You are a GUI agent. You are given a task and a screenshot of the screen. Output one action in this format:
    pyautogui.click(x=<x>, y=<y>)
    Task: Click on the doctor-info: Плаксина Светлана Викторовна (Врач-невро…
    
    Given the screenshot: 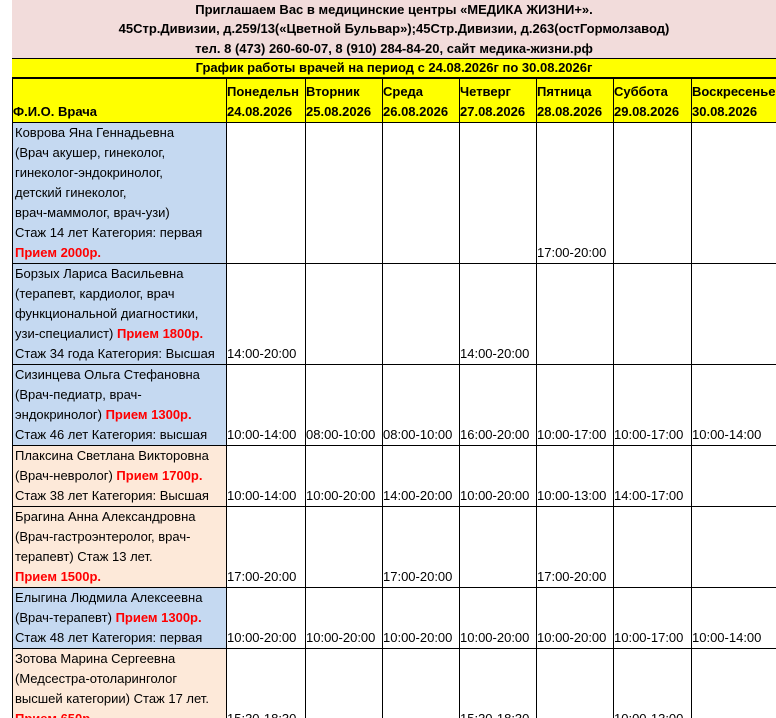 What is the action you would take?
    pyautogui.click(x=119, y=476)
    